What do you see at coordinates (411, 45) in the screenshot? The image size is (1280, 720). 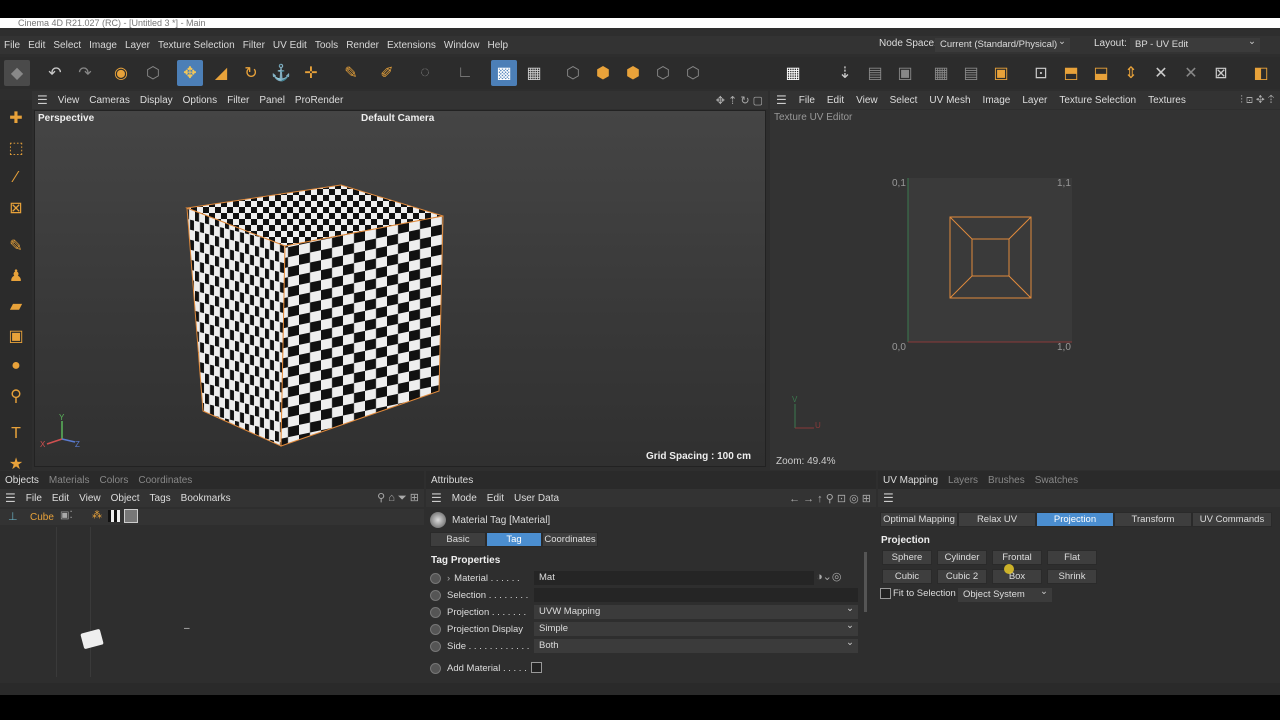 I see `menu-extensions: Extensions` at bounding box center [411, 45].